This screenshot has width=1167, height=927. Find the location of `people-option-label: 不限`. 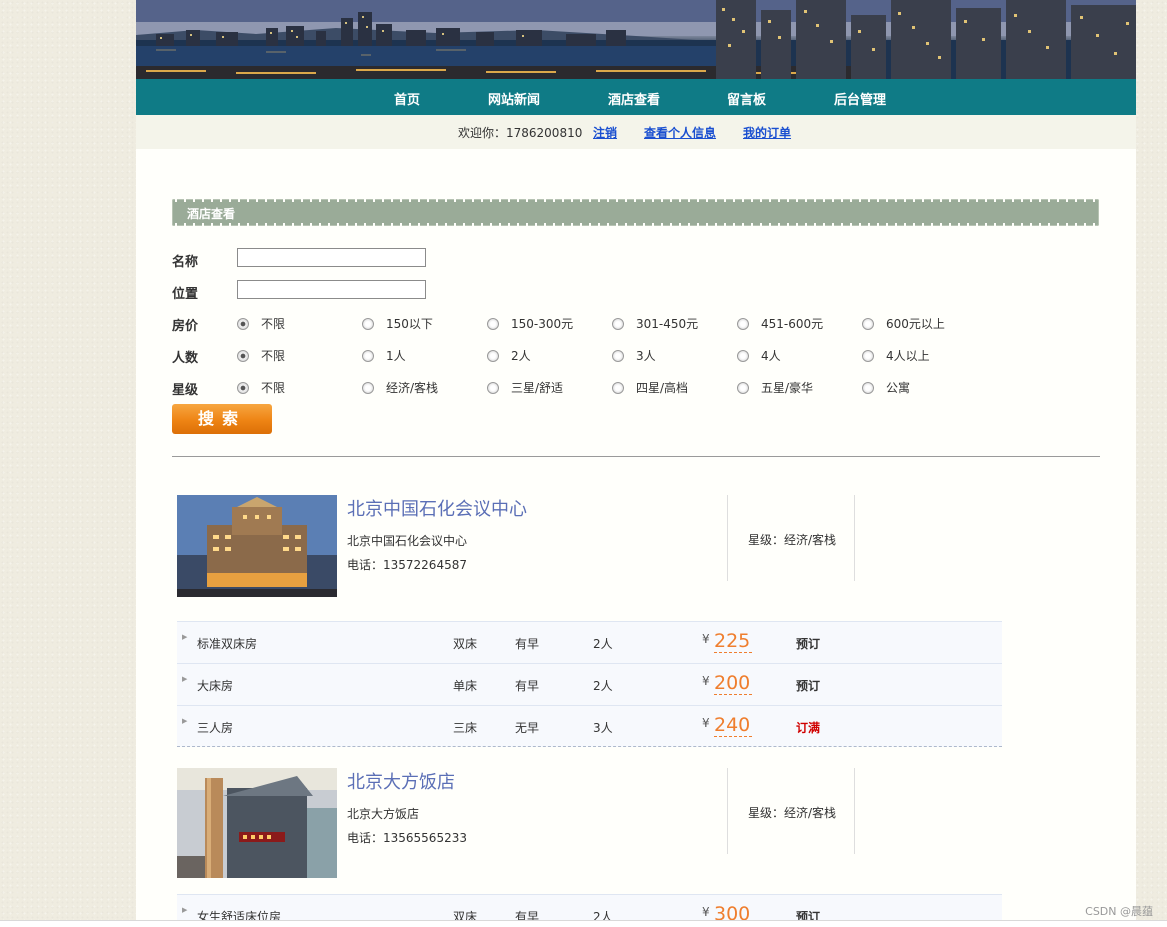

people-option-label: 不限 is located at coordinates (273, 356).